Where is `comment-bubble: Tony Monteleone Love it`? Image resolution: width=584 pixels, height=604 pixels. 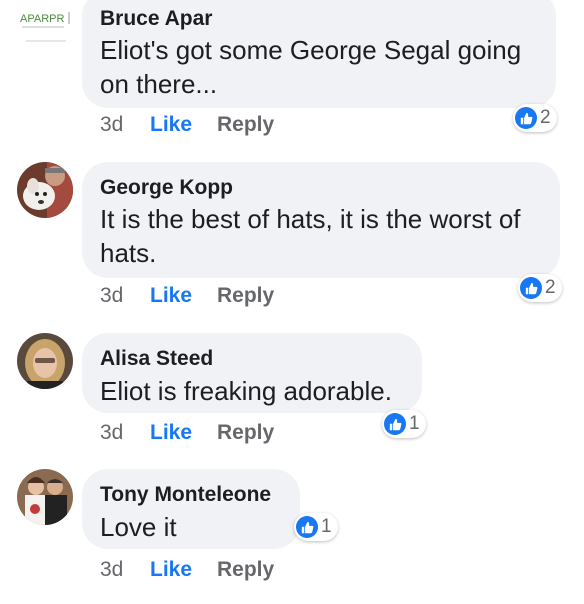
comment-bubble: Tony Monteleone Love it is located at coordinates (191, 509).